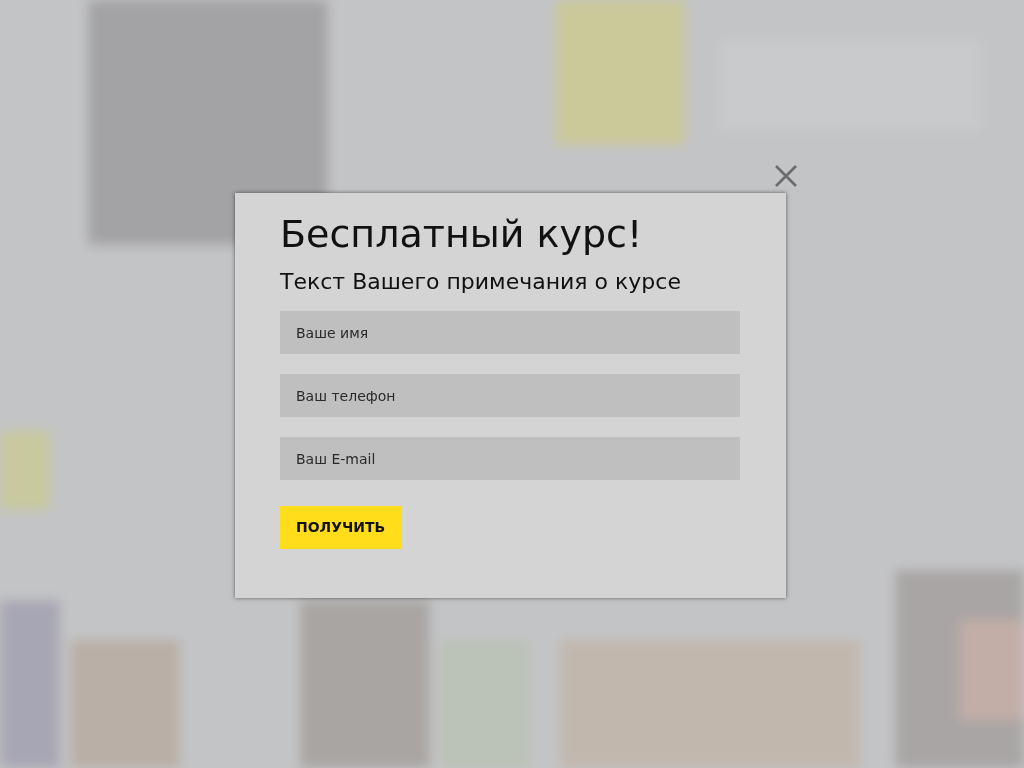 This screenshot has height=768, width=1024. Describe the element at coordinates (462, 235) in the screenshot. I see `dialog-title: Бесплатный курс!` at that location.